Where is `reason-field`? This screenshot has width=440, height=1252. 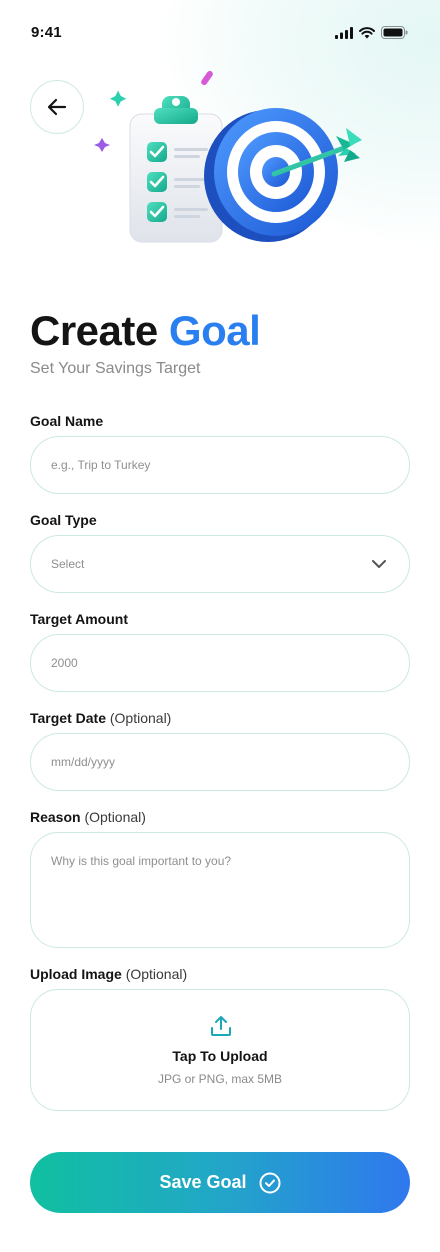 reason-field is located at coordinates (220, 890).